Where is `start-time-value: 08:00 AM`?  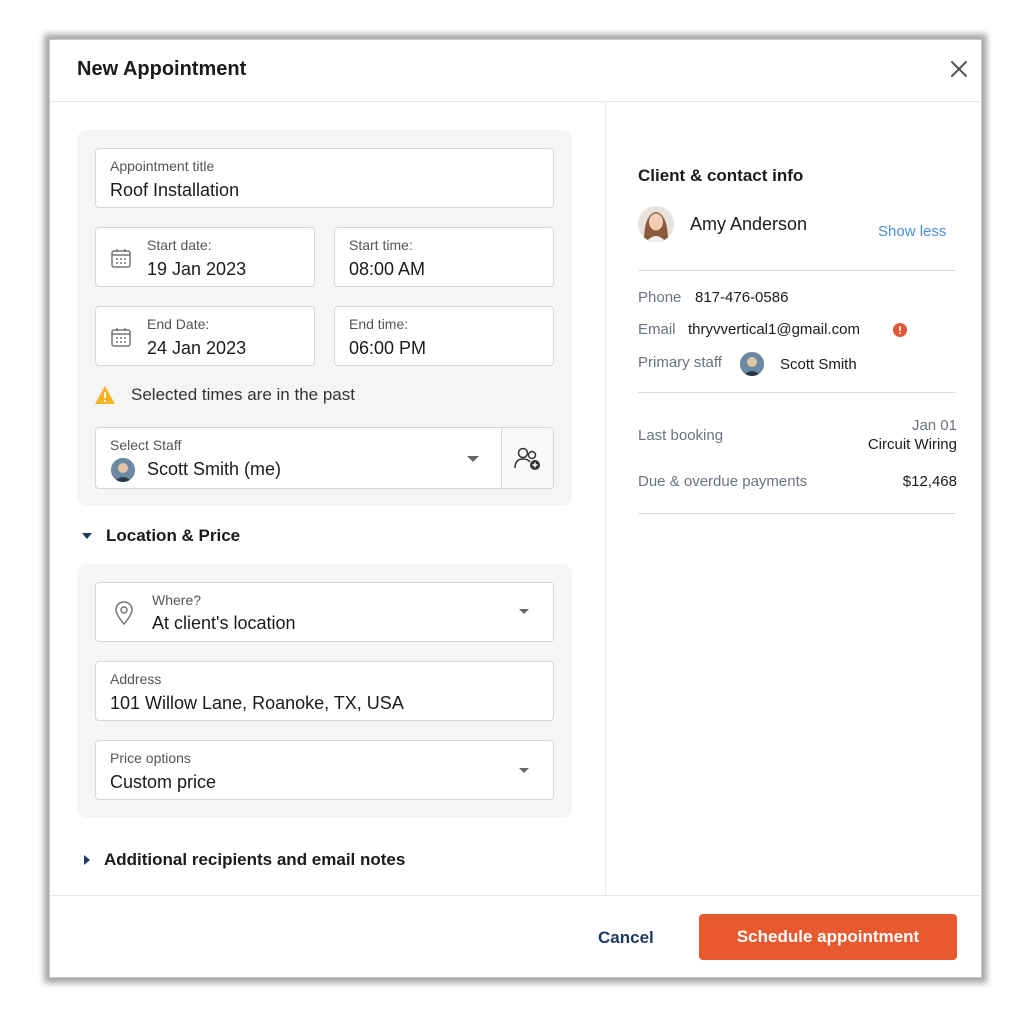
start-time-value: 08:00 AM is located at coordinates (387, 269).